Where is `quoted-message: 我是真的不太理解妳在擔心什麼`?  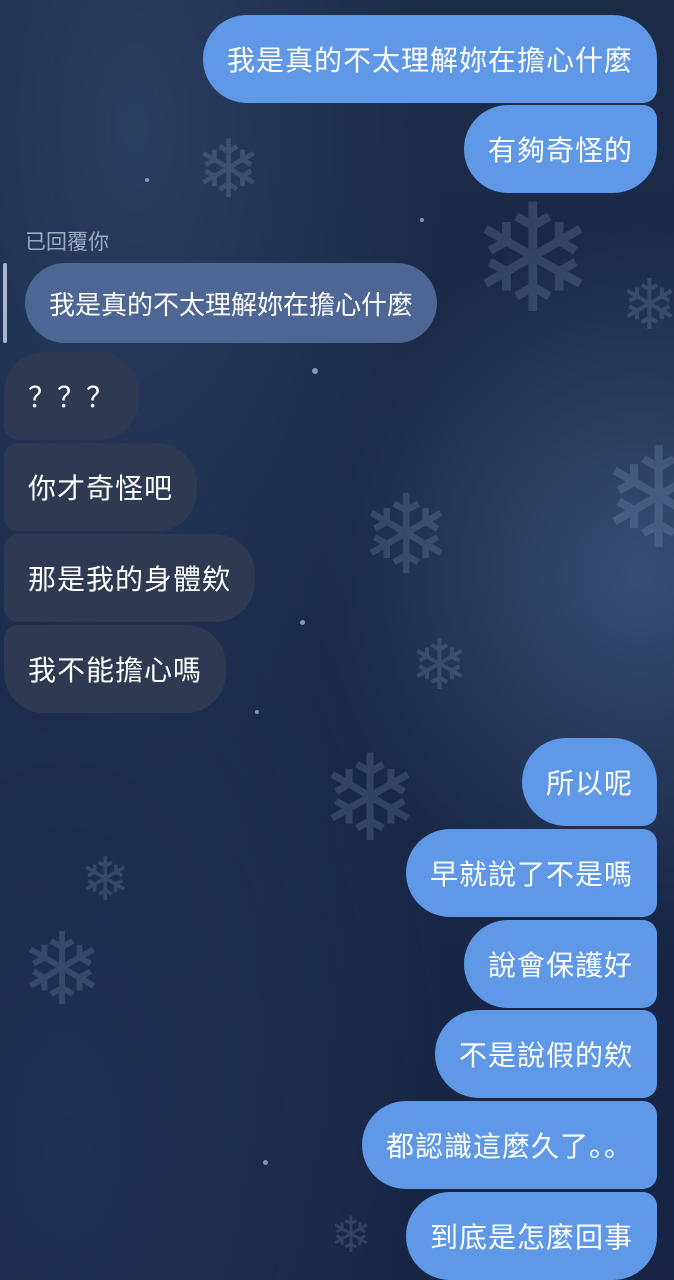 quoted-message: 我是真的不太理解妳在擔心什麼 is located at coordinates (231, 303).